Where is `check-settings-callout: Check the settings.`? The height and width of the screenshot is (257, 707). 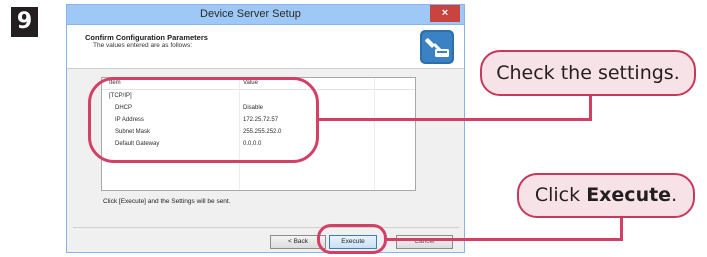
check-settings-callout: Check the settings. is located at coordinates (588, 73).